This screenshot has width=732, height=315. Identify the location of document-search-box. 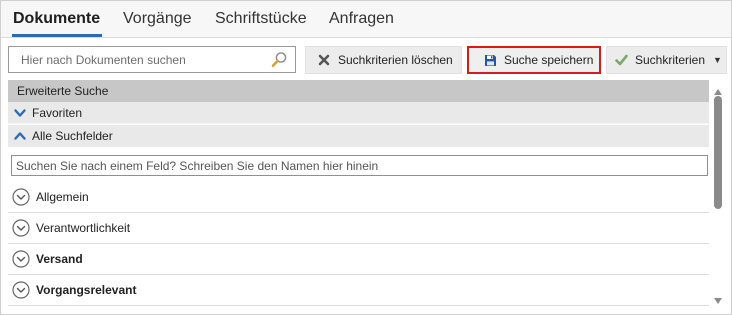
(152, 59).